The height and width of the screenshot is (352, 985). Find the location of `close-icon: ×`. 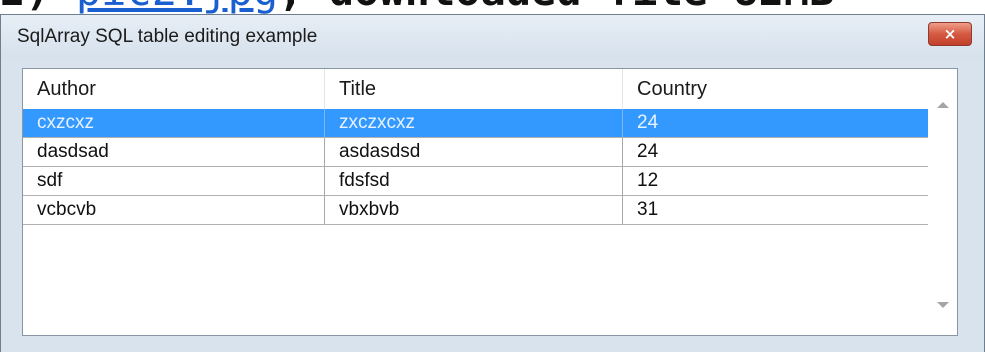

close-icon: × is located at coordinates (950, 33).